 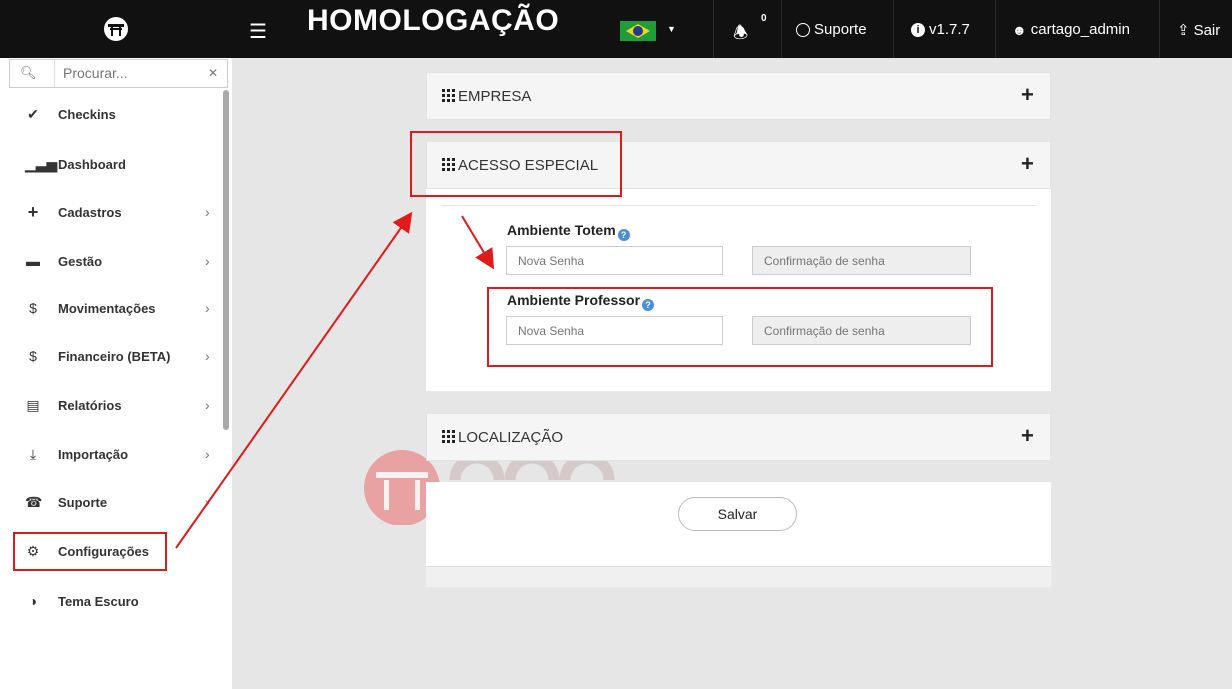 What do you see at coordinates (949, 29) in the screenshot?
I see `version-label: v1.7.7` at bounding box center [949, 29].